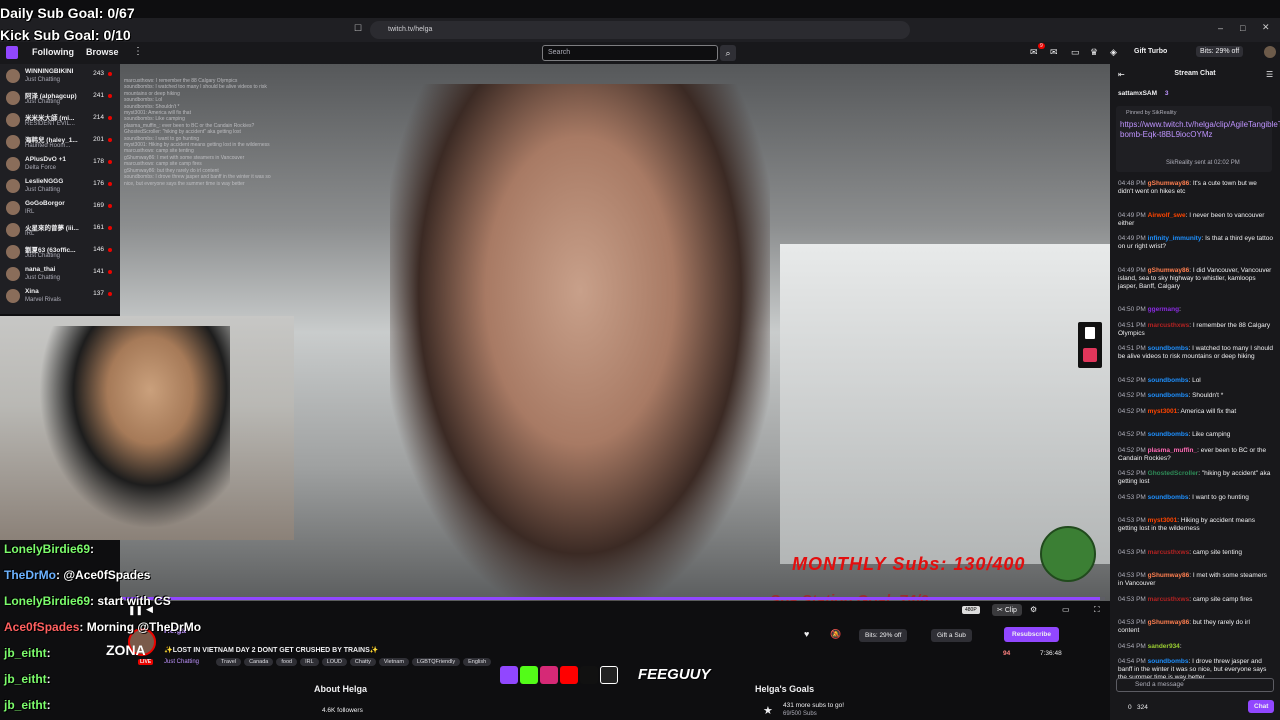 Image resolution: width=1280 pixels, height=720 pixels. Describe the element at coordinates (1175, 238) in the screenshot. I see `message-user: infinity_immunity` at that location.